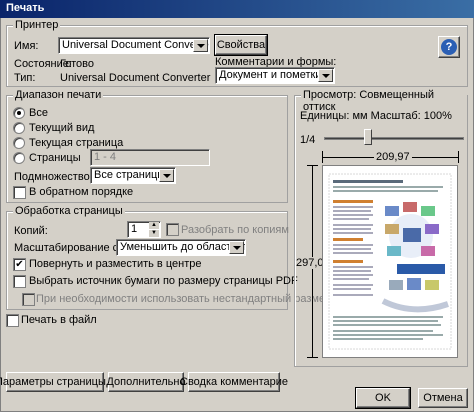  Describe the element at coordinates (135, 78) in the screenshot. I see `type-value: Universal Document Converter` at that location.